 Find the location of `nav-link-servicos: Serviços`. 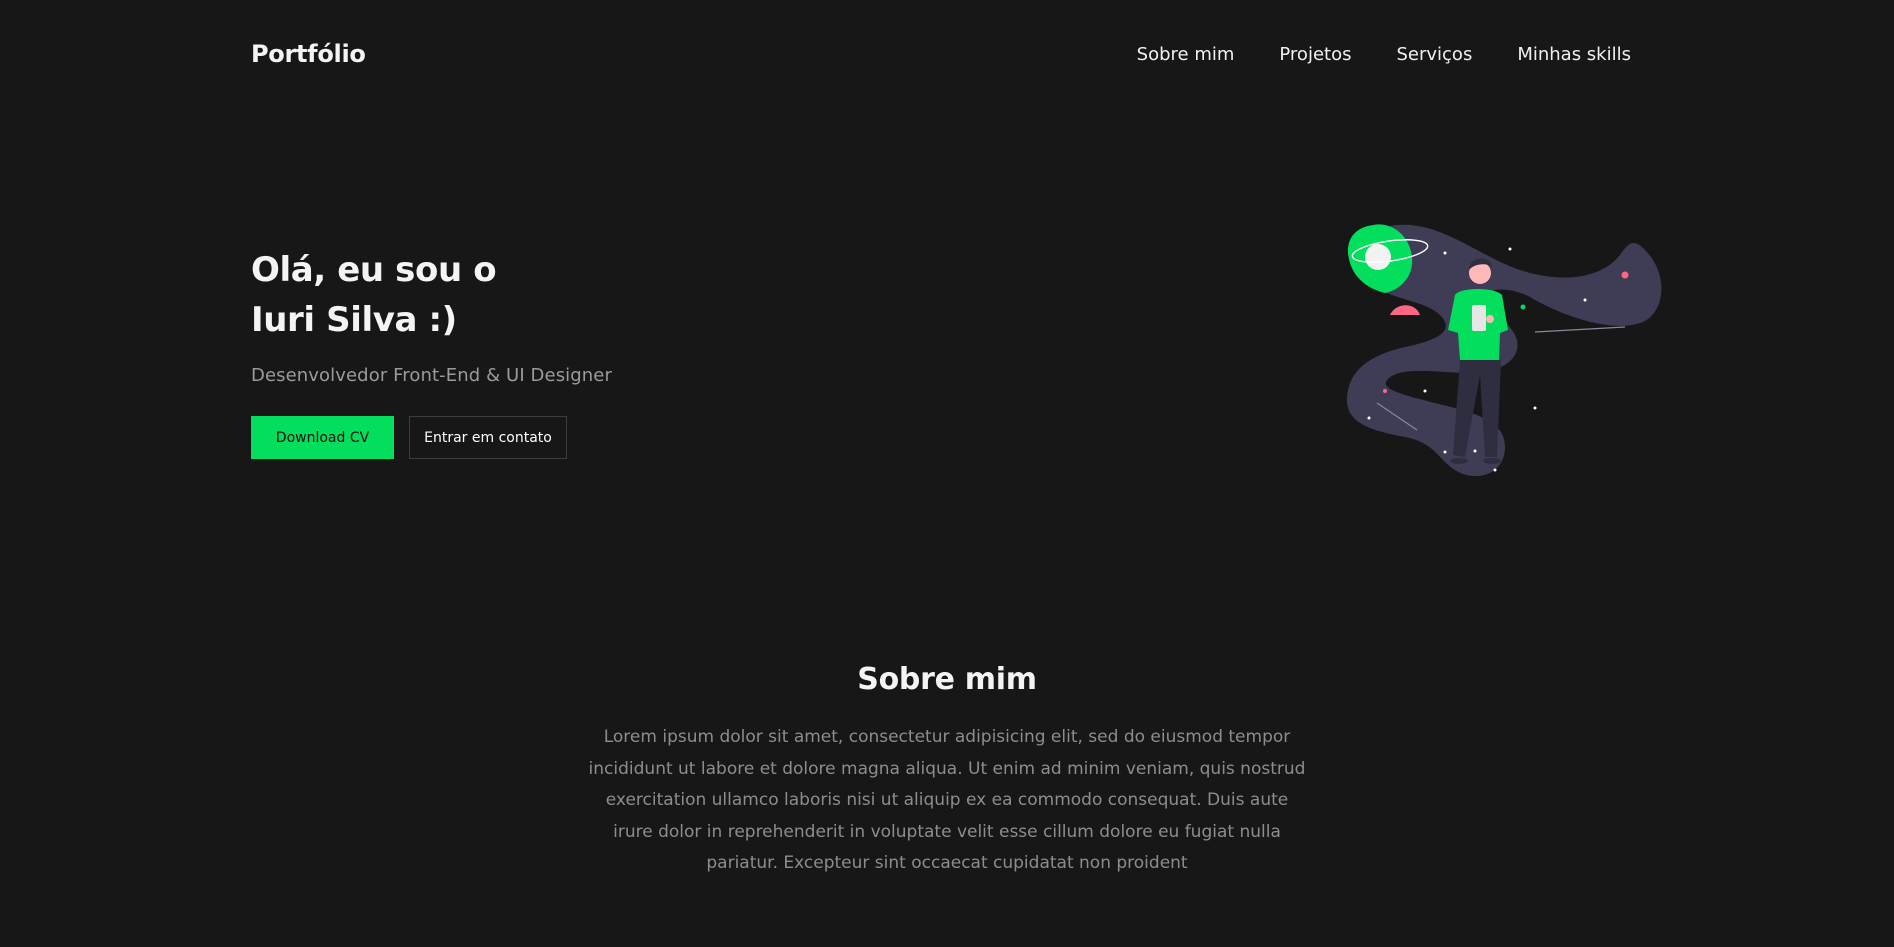

nav-link-servicos: Serviços is located at coordinates (1434, 54).